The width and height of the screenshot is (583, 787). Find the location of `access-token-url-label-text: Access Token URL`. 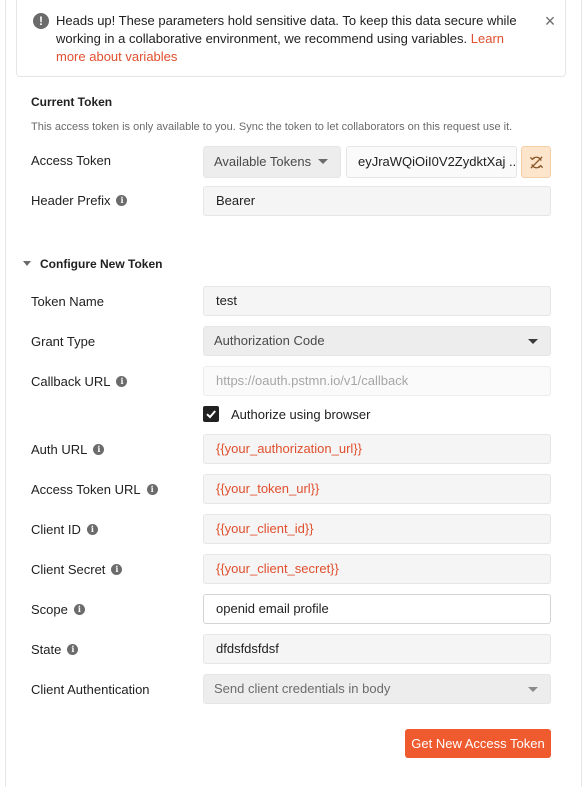

access-token-url-label-text: Access Token URL is located at coordinates (86, 489).